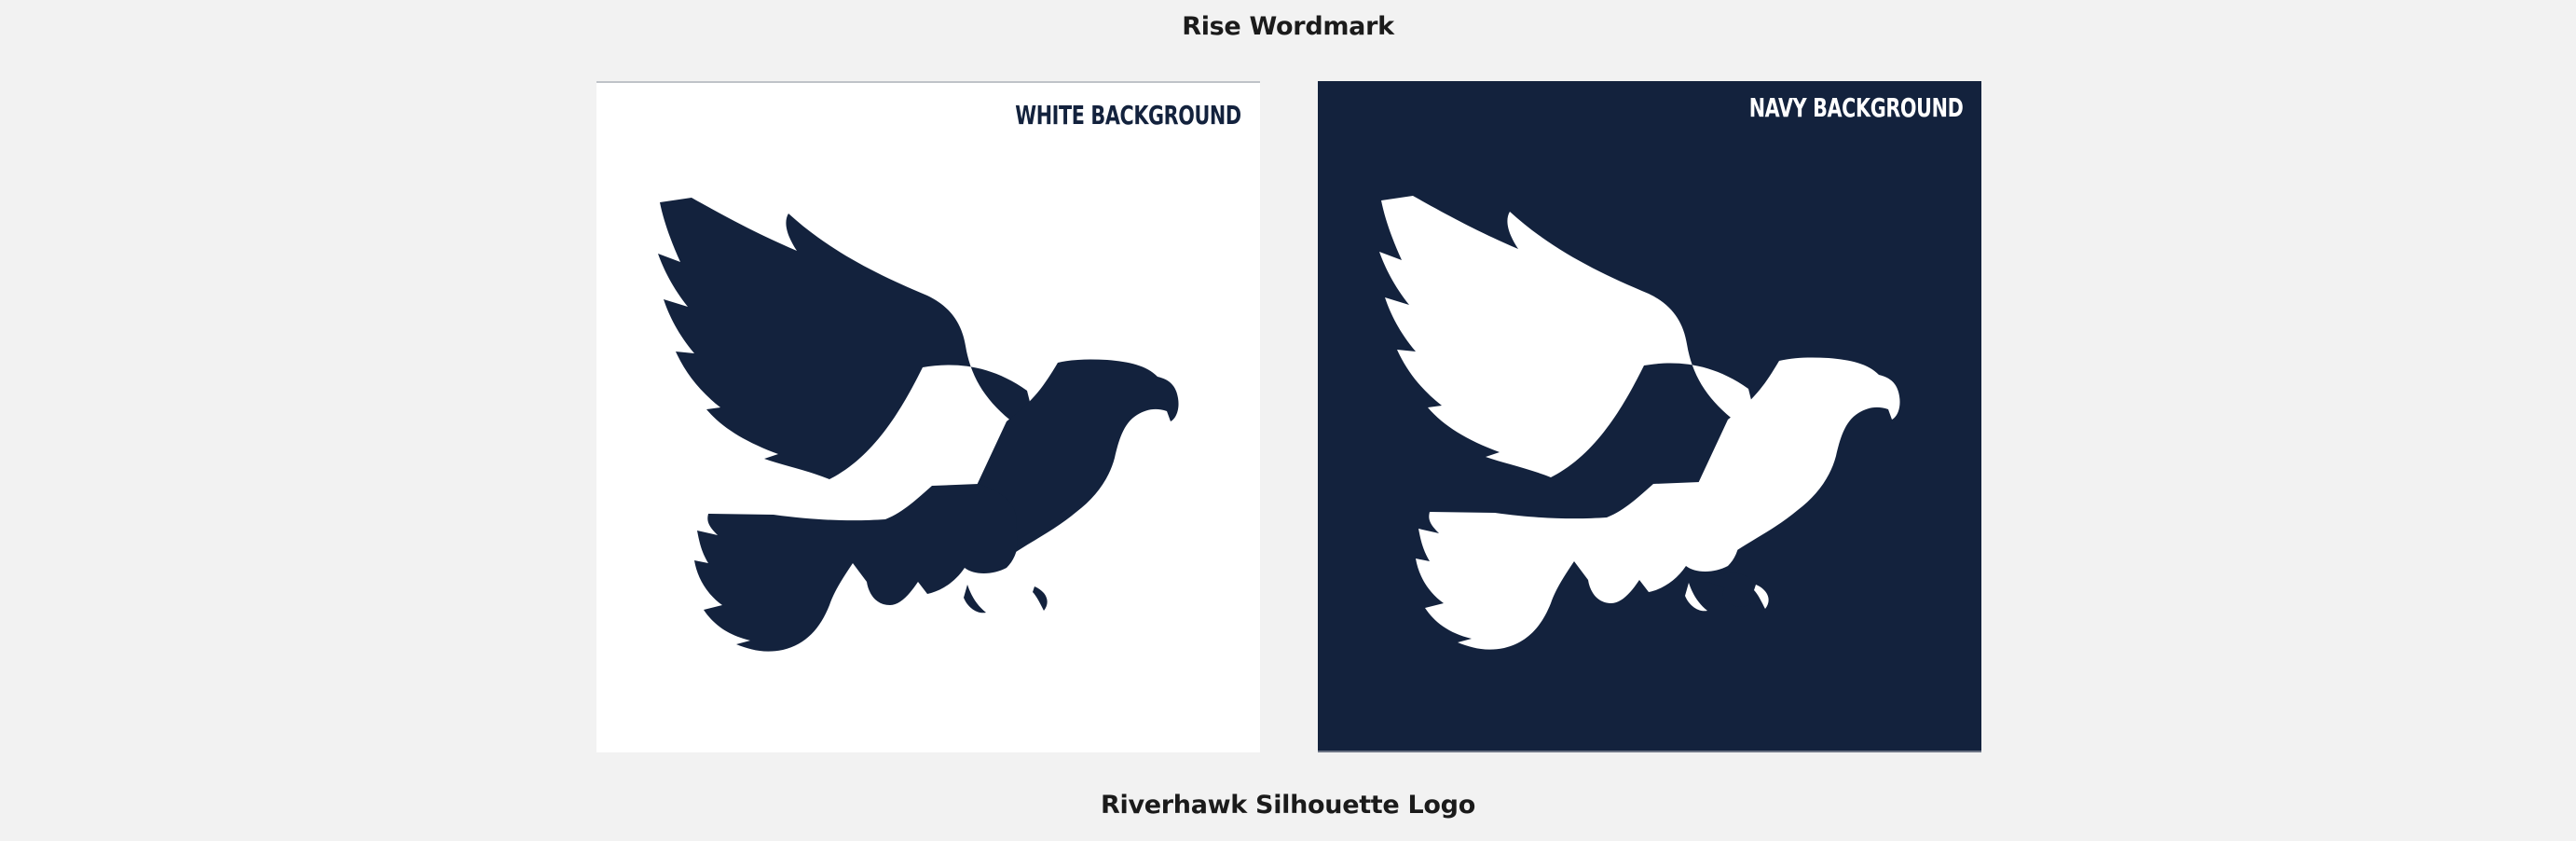 This screenshot has width=2576, height=841. Describe the element at coordinates (1288, 26) in the screenshot. I see `section-heading-rise-wordmark: Rise Wordmark` at that location.